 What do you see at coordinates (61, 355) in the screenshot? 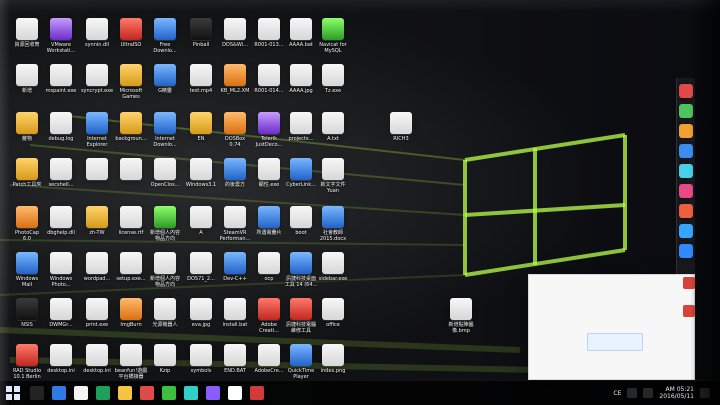
I see `desktop-ini-1-icon-glyph` at bounding box center [61, 355].